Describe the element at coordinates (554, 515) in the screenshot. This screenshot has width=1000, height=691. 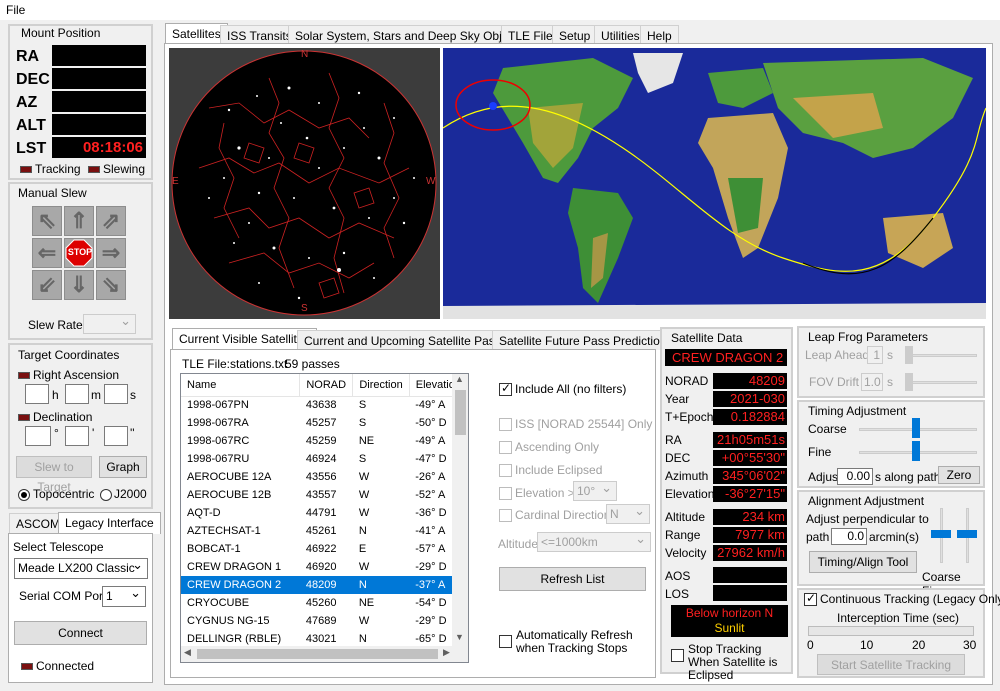
I see `cardinal-checkbox: Cardinal Direction` at that location.